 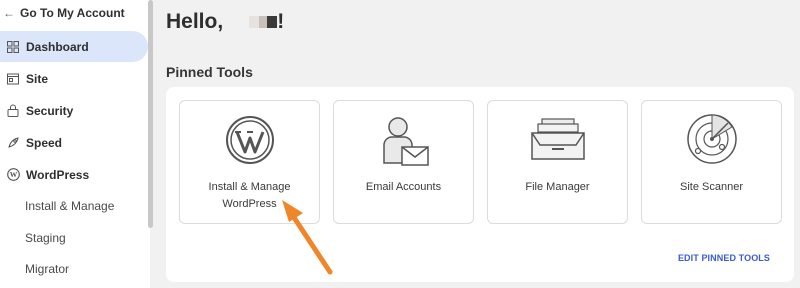 I want to click on pinned-tools-title: Pinned Tools, so click(x=209, y=72).